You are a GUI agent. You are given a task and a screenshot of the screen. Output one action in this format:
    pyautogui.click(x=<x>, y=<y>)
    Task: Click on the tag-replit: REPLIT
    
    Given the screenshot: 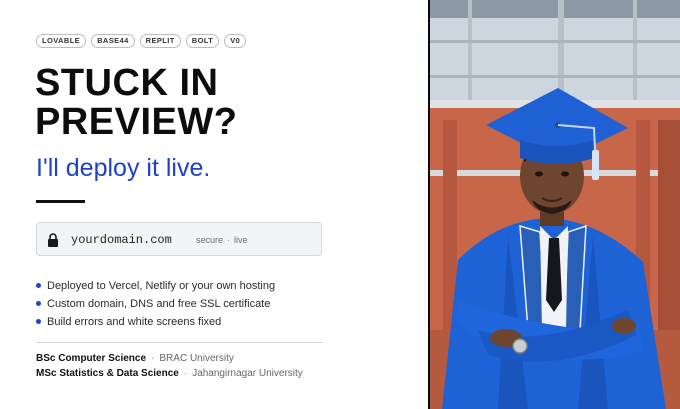 What is the action you would take?
    pyautogui.click(x=160, y=41)
    